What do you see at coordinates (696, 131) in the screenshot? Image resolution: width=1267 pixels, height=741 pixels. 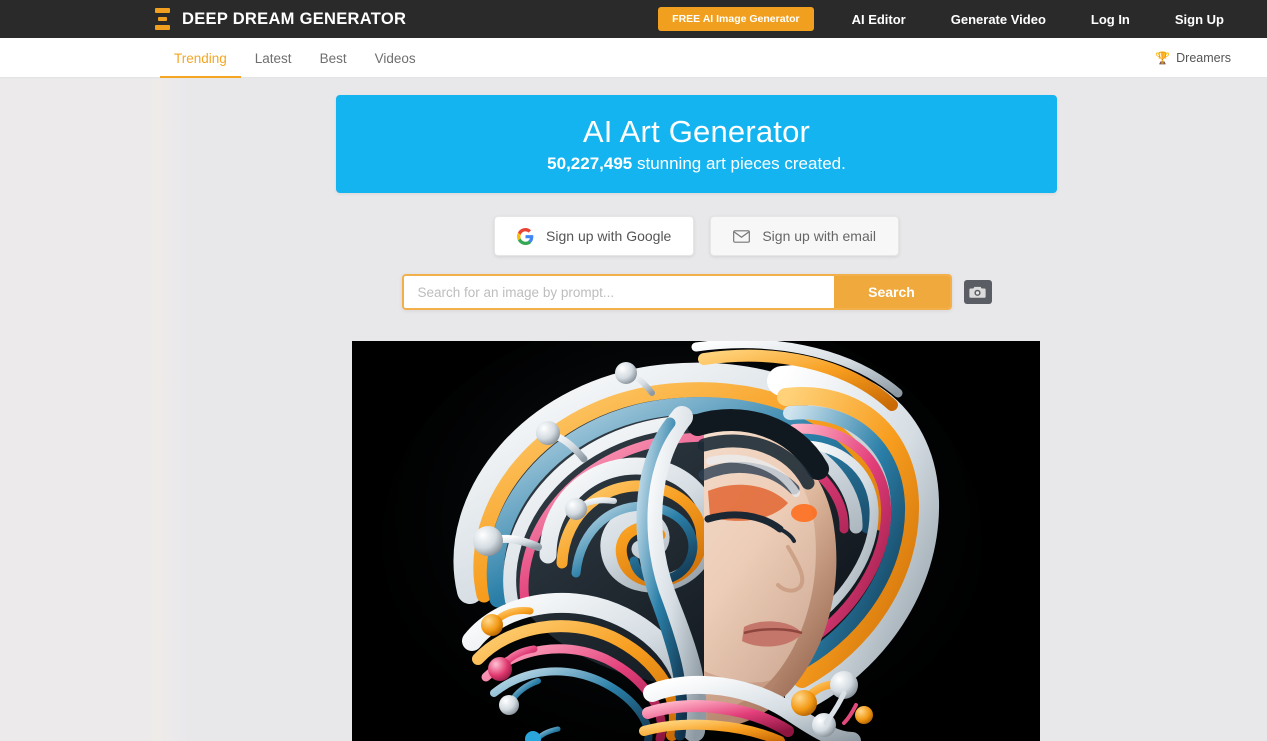 I see `page-title: AI Art Generator` at bounding box center [696, 131].